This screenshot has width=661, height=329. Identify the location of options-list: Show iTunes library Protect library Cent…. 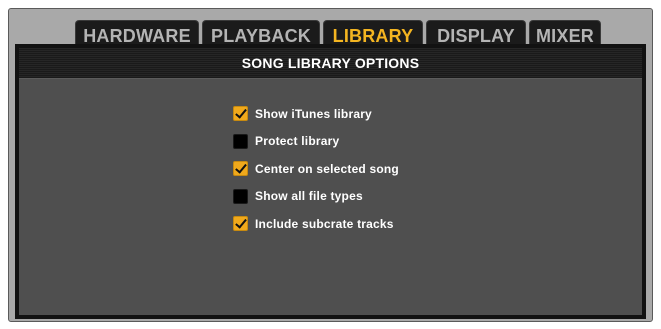
(316, 169).